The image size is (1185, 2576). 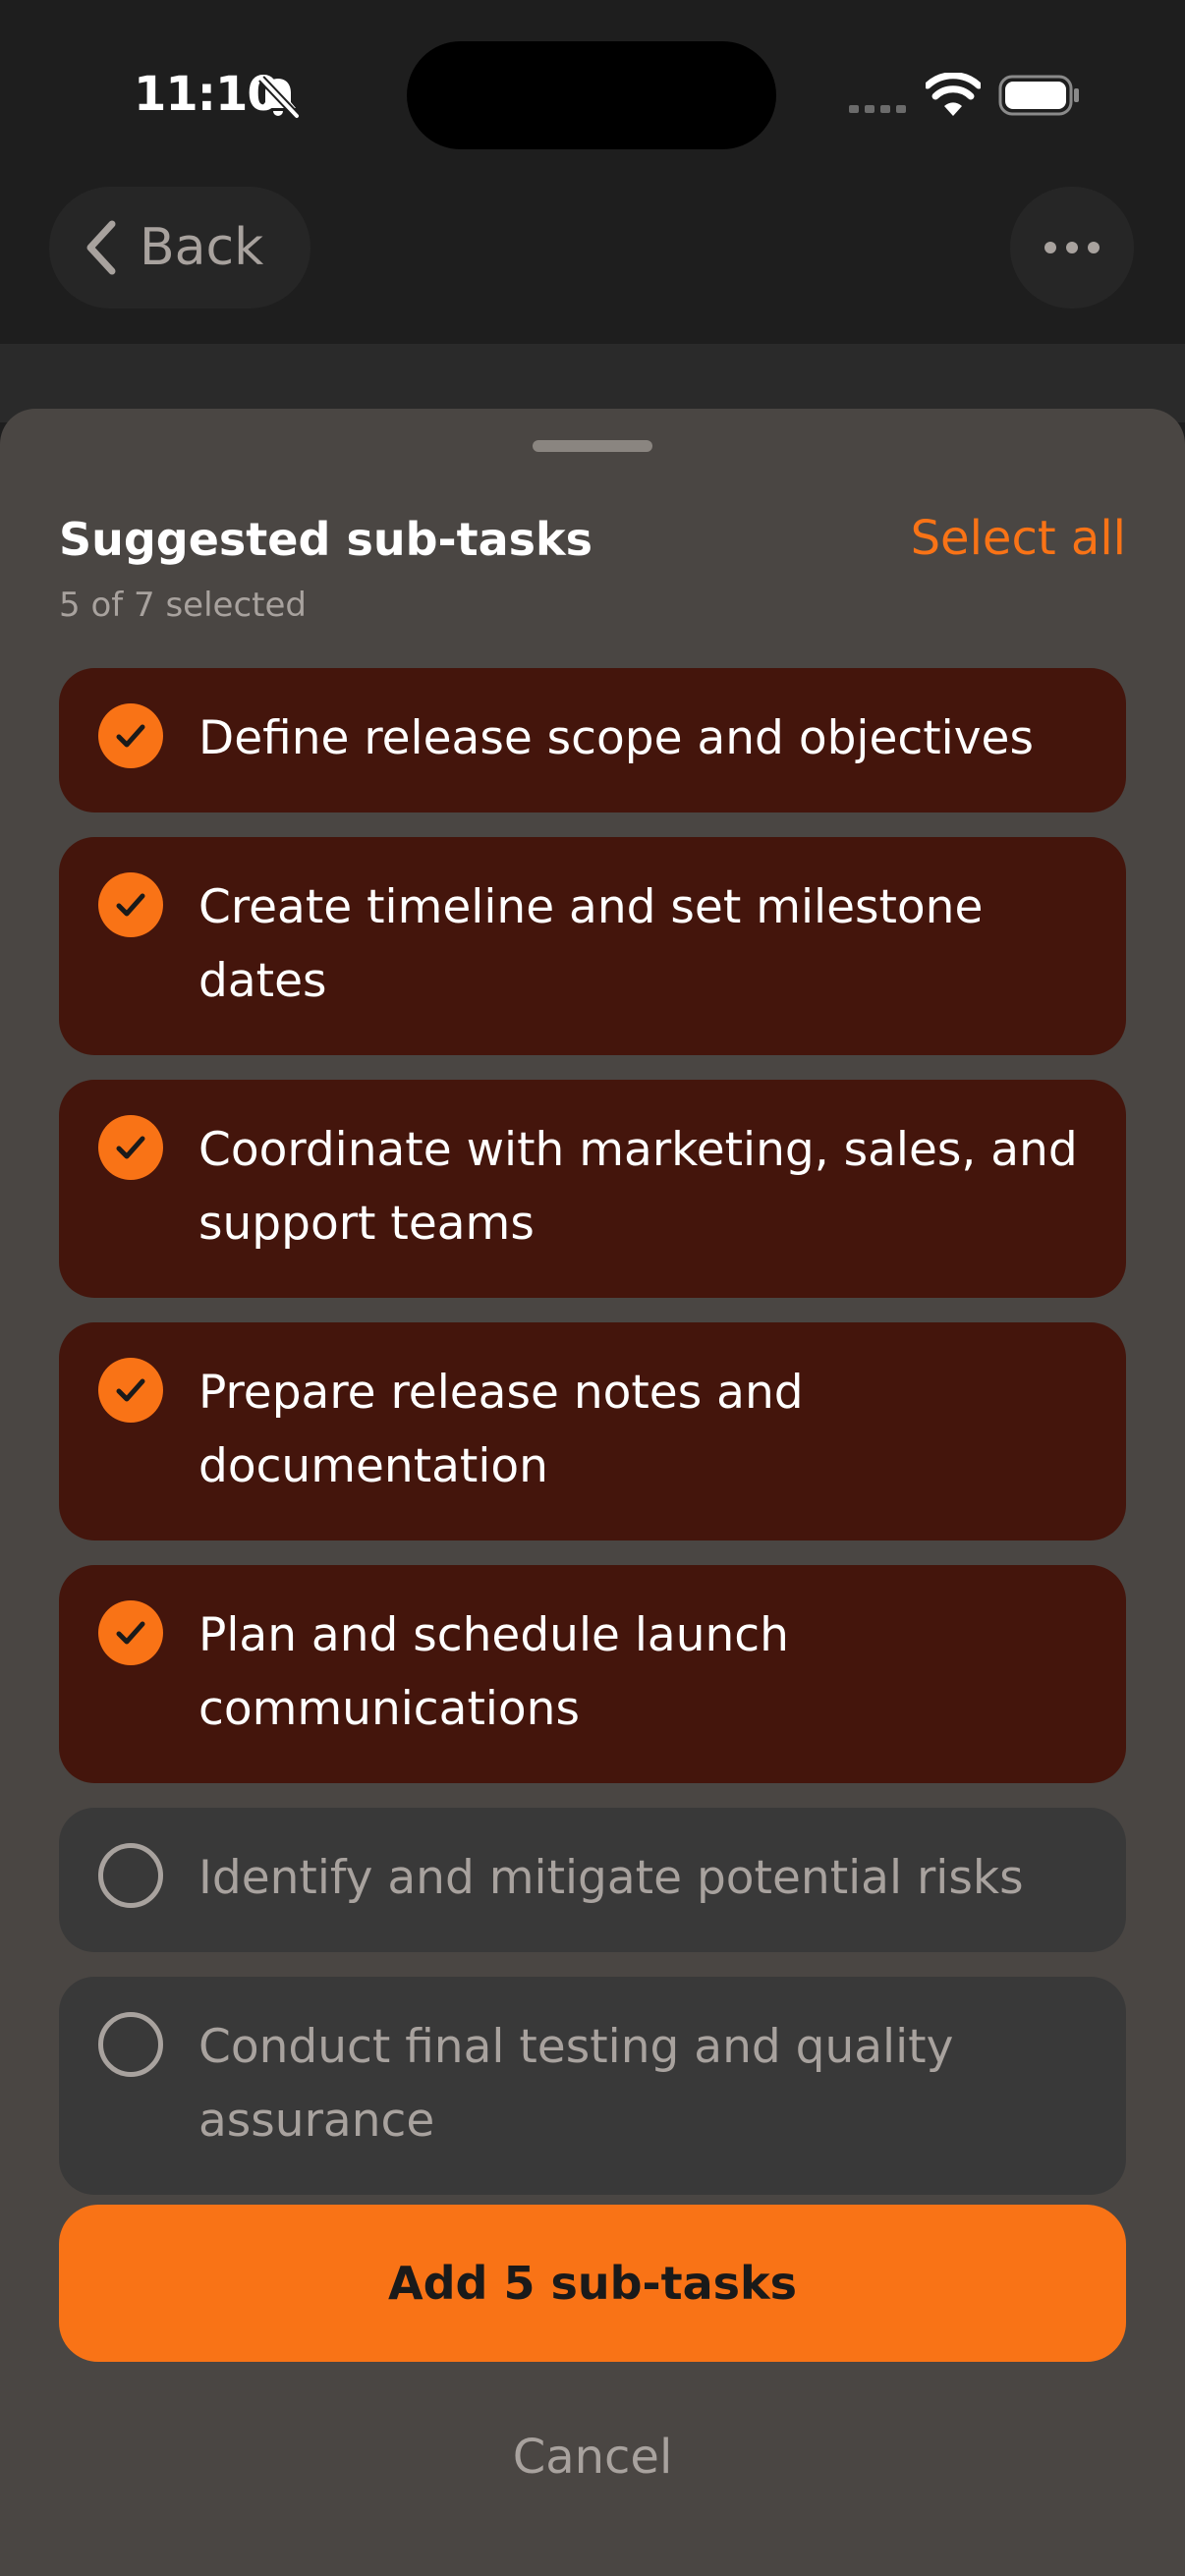 What do you see at coordinates (592, 2283) in the screenshot?
I see `add-subtasks-button: Add 5 sub-tasks` at bounding box center [592, 2283].